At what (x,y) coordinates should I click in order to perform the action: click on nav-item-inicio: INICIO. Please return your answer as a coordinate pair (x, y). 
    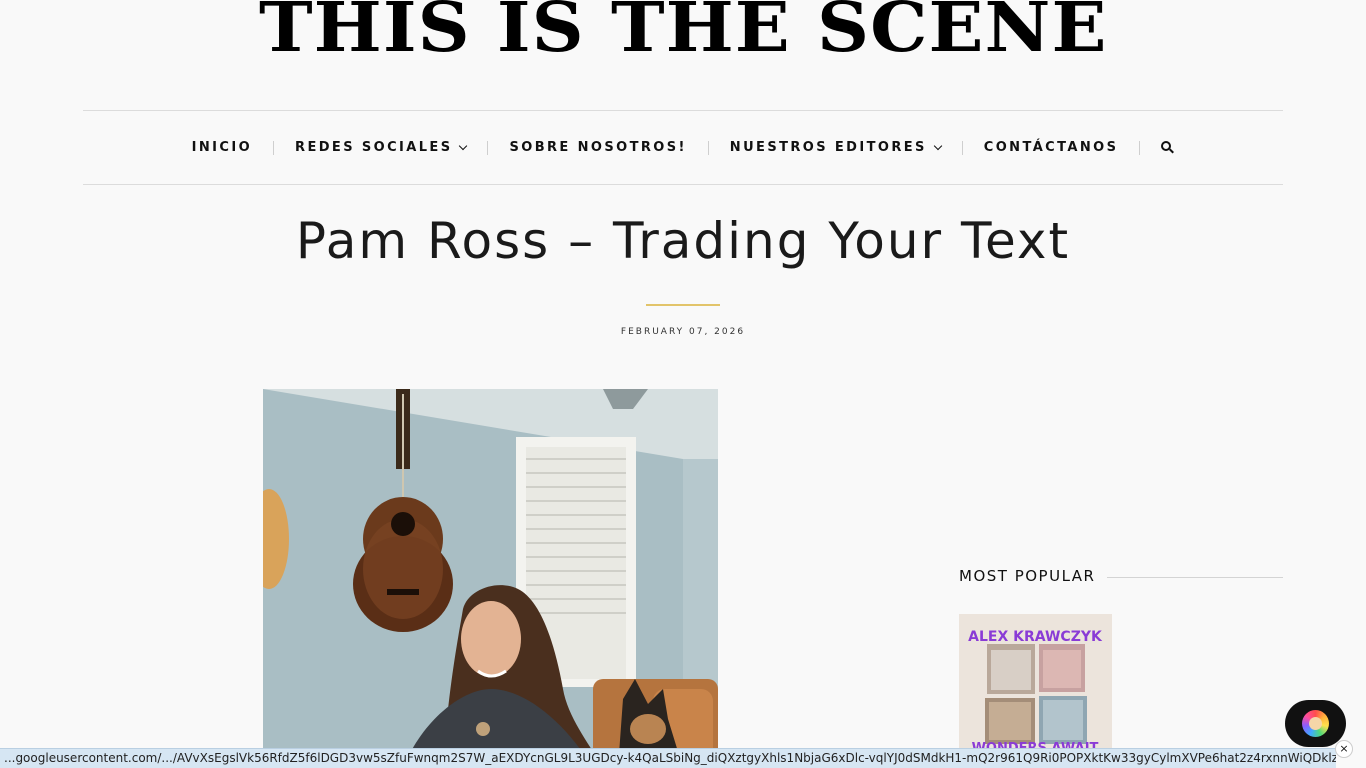
    Looking at the image, I should click on (222, 147).